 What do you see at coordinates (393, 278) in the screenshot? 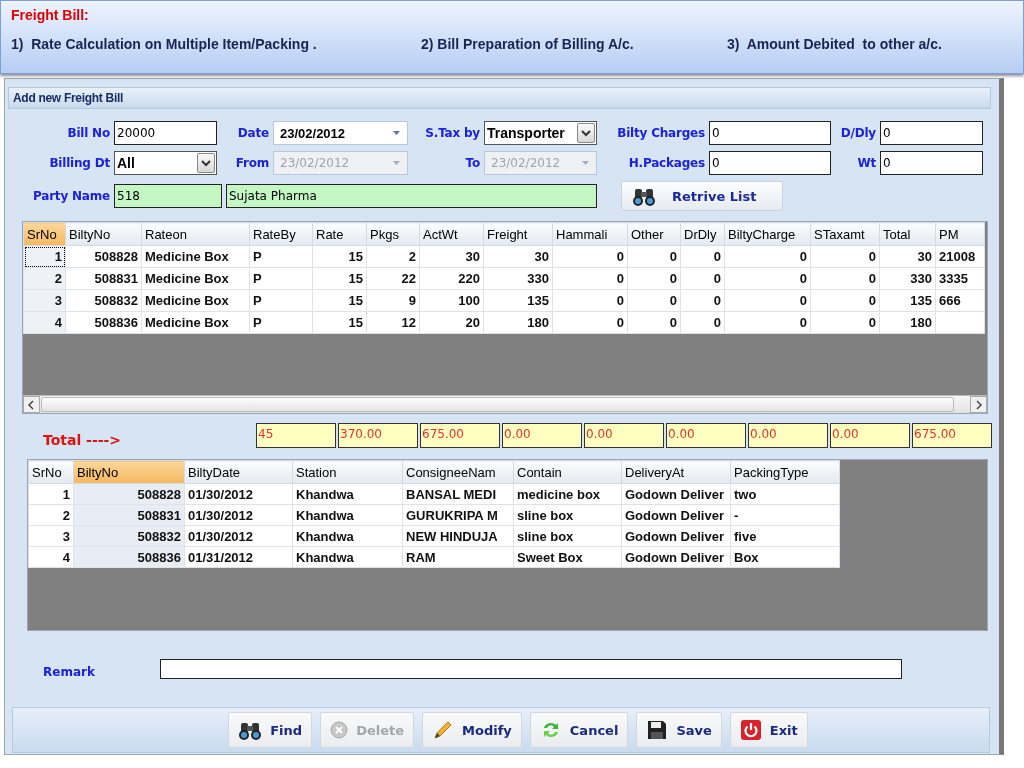
I see `table-cell: 22` at bounding box center [393, 278].